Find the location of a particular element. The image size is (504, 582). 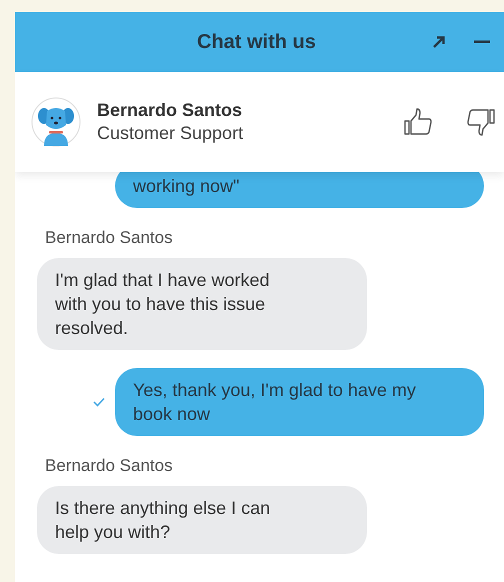

minimize-icon is located at coordinates (482, 42).